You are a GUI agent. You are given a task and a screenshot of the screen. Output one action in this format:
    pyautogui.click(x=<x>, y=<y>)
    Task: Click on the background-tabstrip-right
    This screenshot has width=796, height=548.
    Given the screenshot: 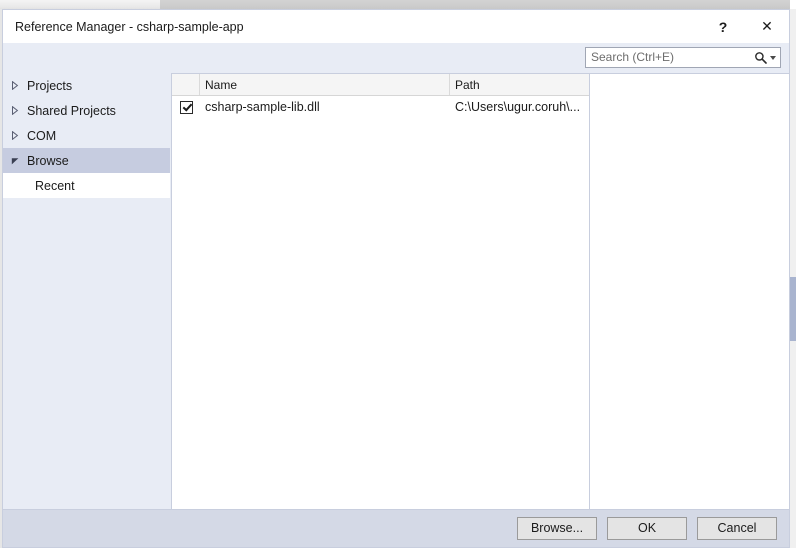 What is the action you would take?
    pyautogui.click(x=475, y=4)
    